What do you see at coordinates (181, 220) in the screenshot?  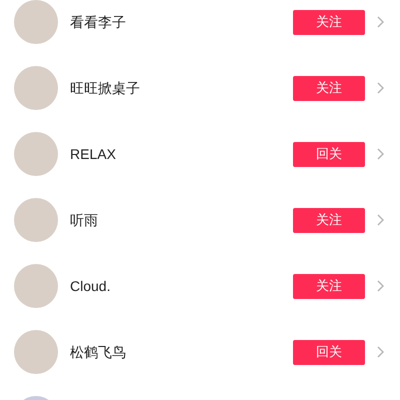 I see `username: 听雨` at bounding box center [181, 220].